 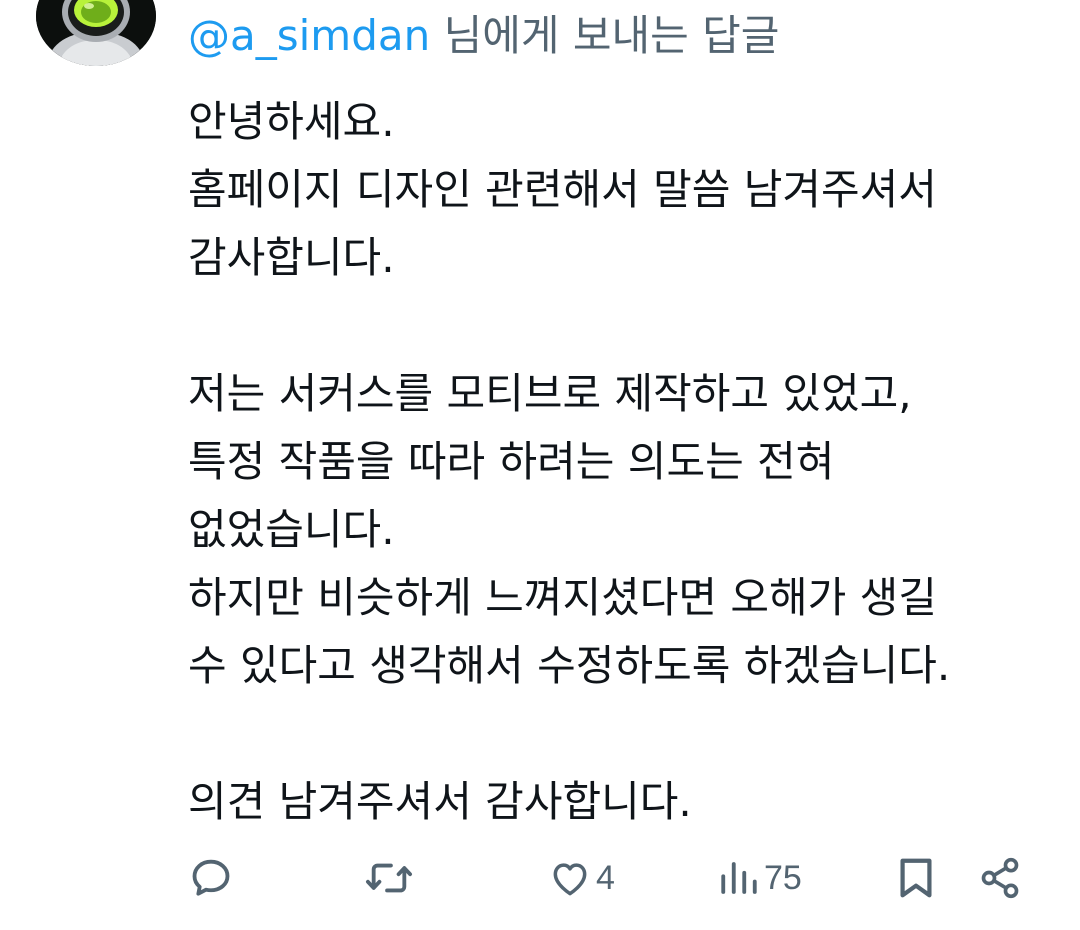 What do you see at coordinates (562, 597) in the screenshot?
I see `tweet-text-line: 하지만 비슷하게 느껴지셨다면 오해가 생길` at bounding box center [562, 597].